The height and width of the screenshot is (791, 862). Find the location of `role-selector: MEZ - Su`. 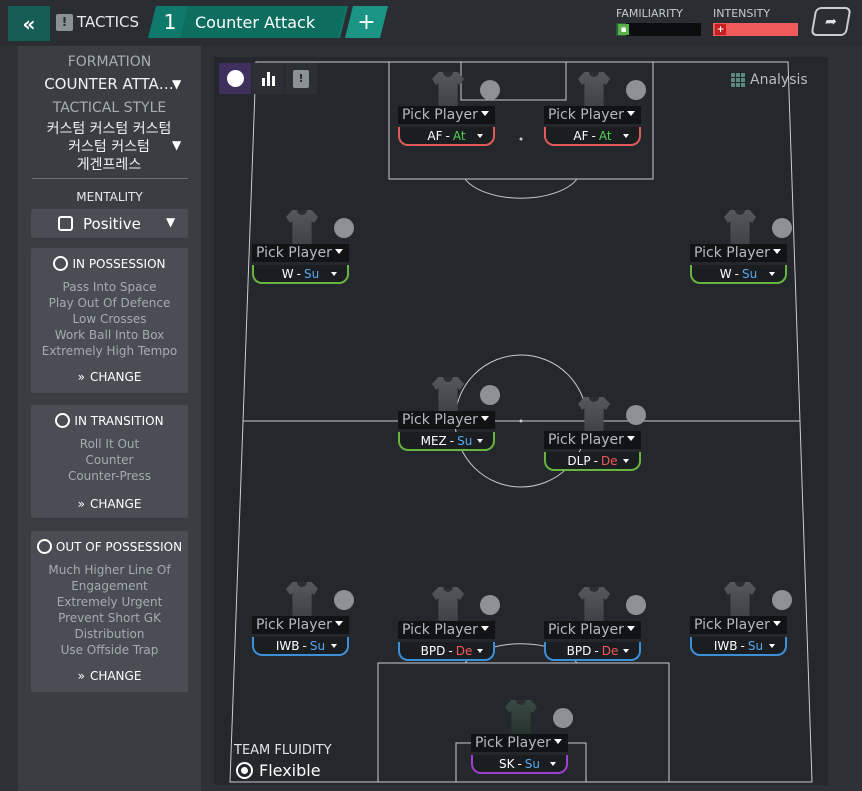

role-selector: MEZ - Su is located at coordinates (446, 441).